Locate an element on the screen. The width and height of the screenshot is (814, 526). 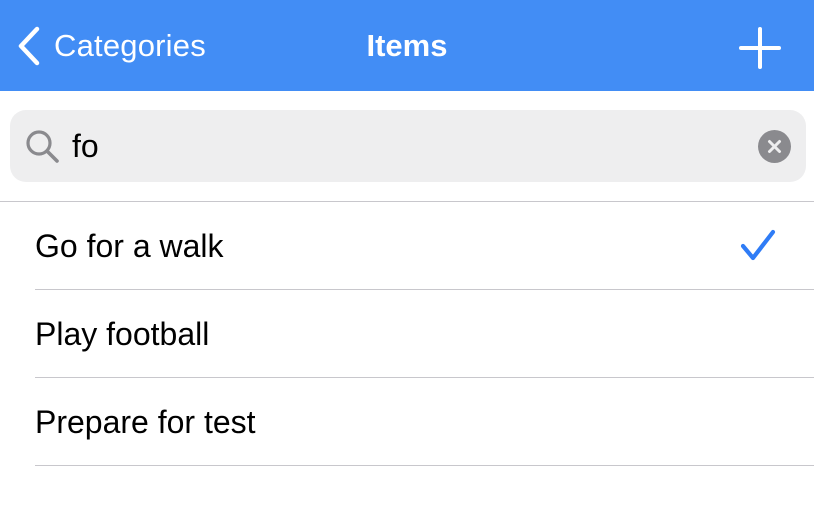
plus-icon is located at coordinates (760, 48).